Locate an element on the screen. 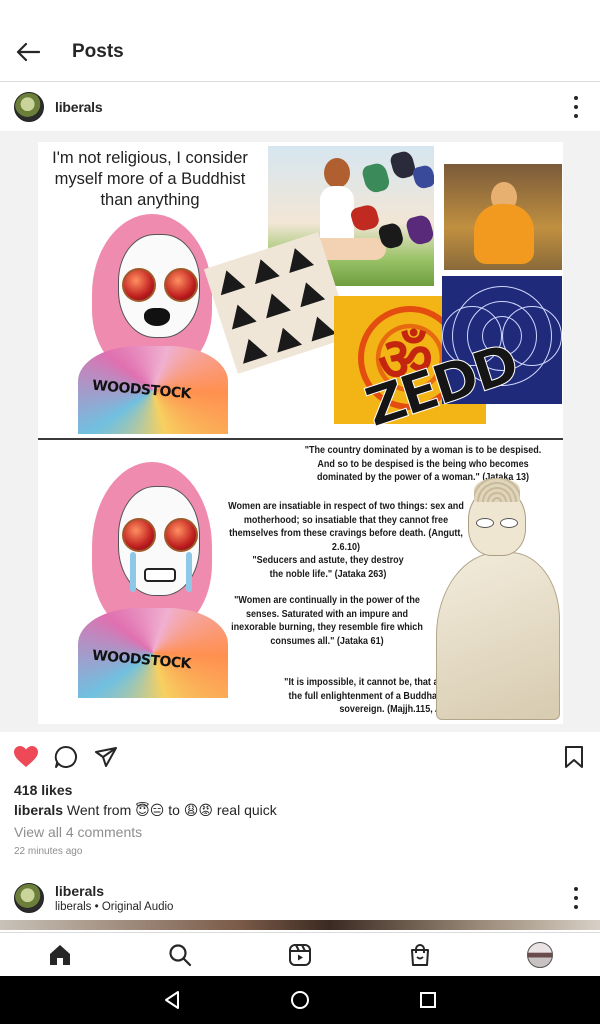  page-title: Posts is located at coordinates (98, 51).